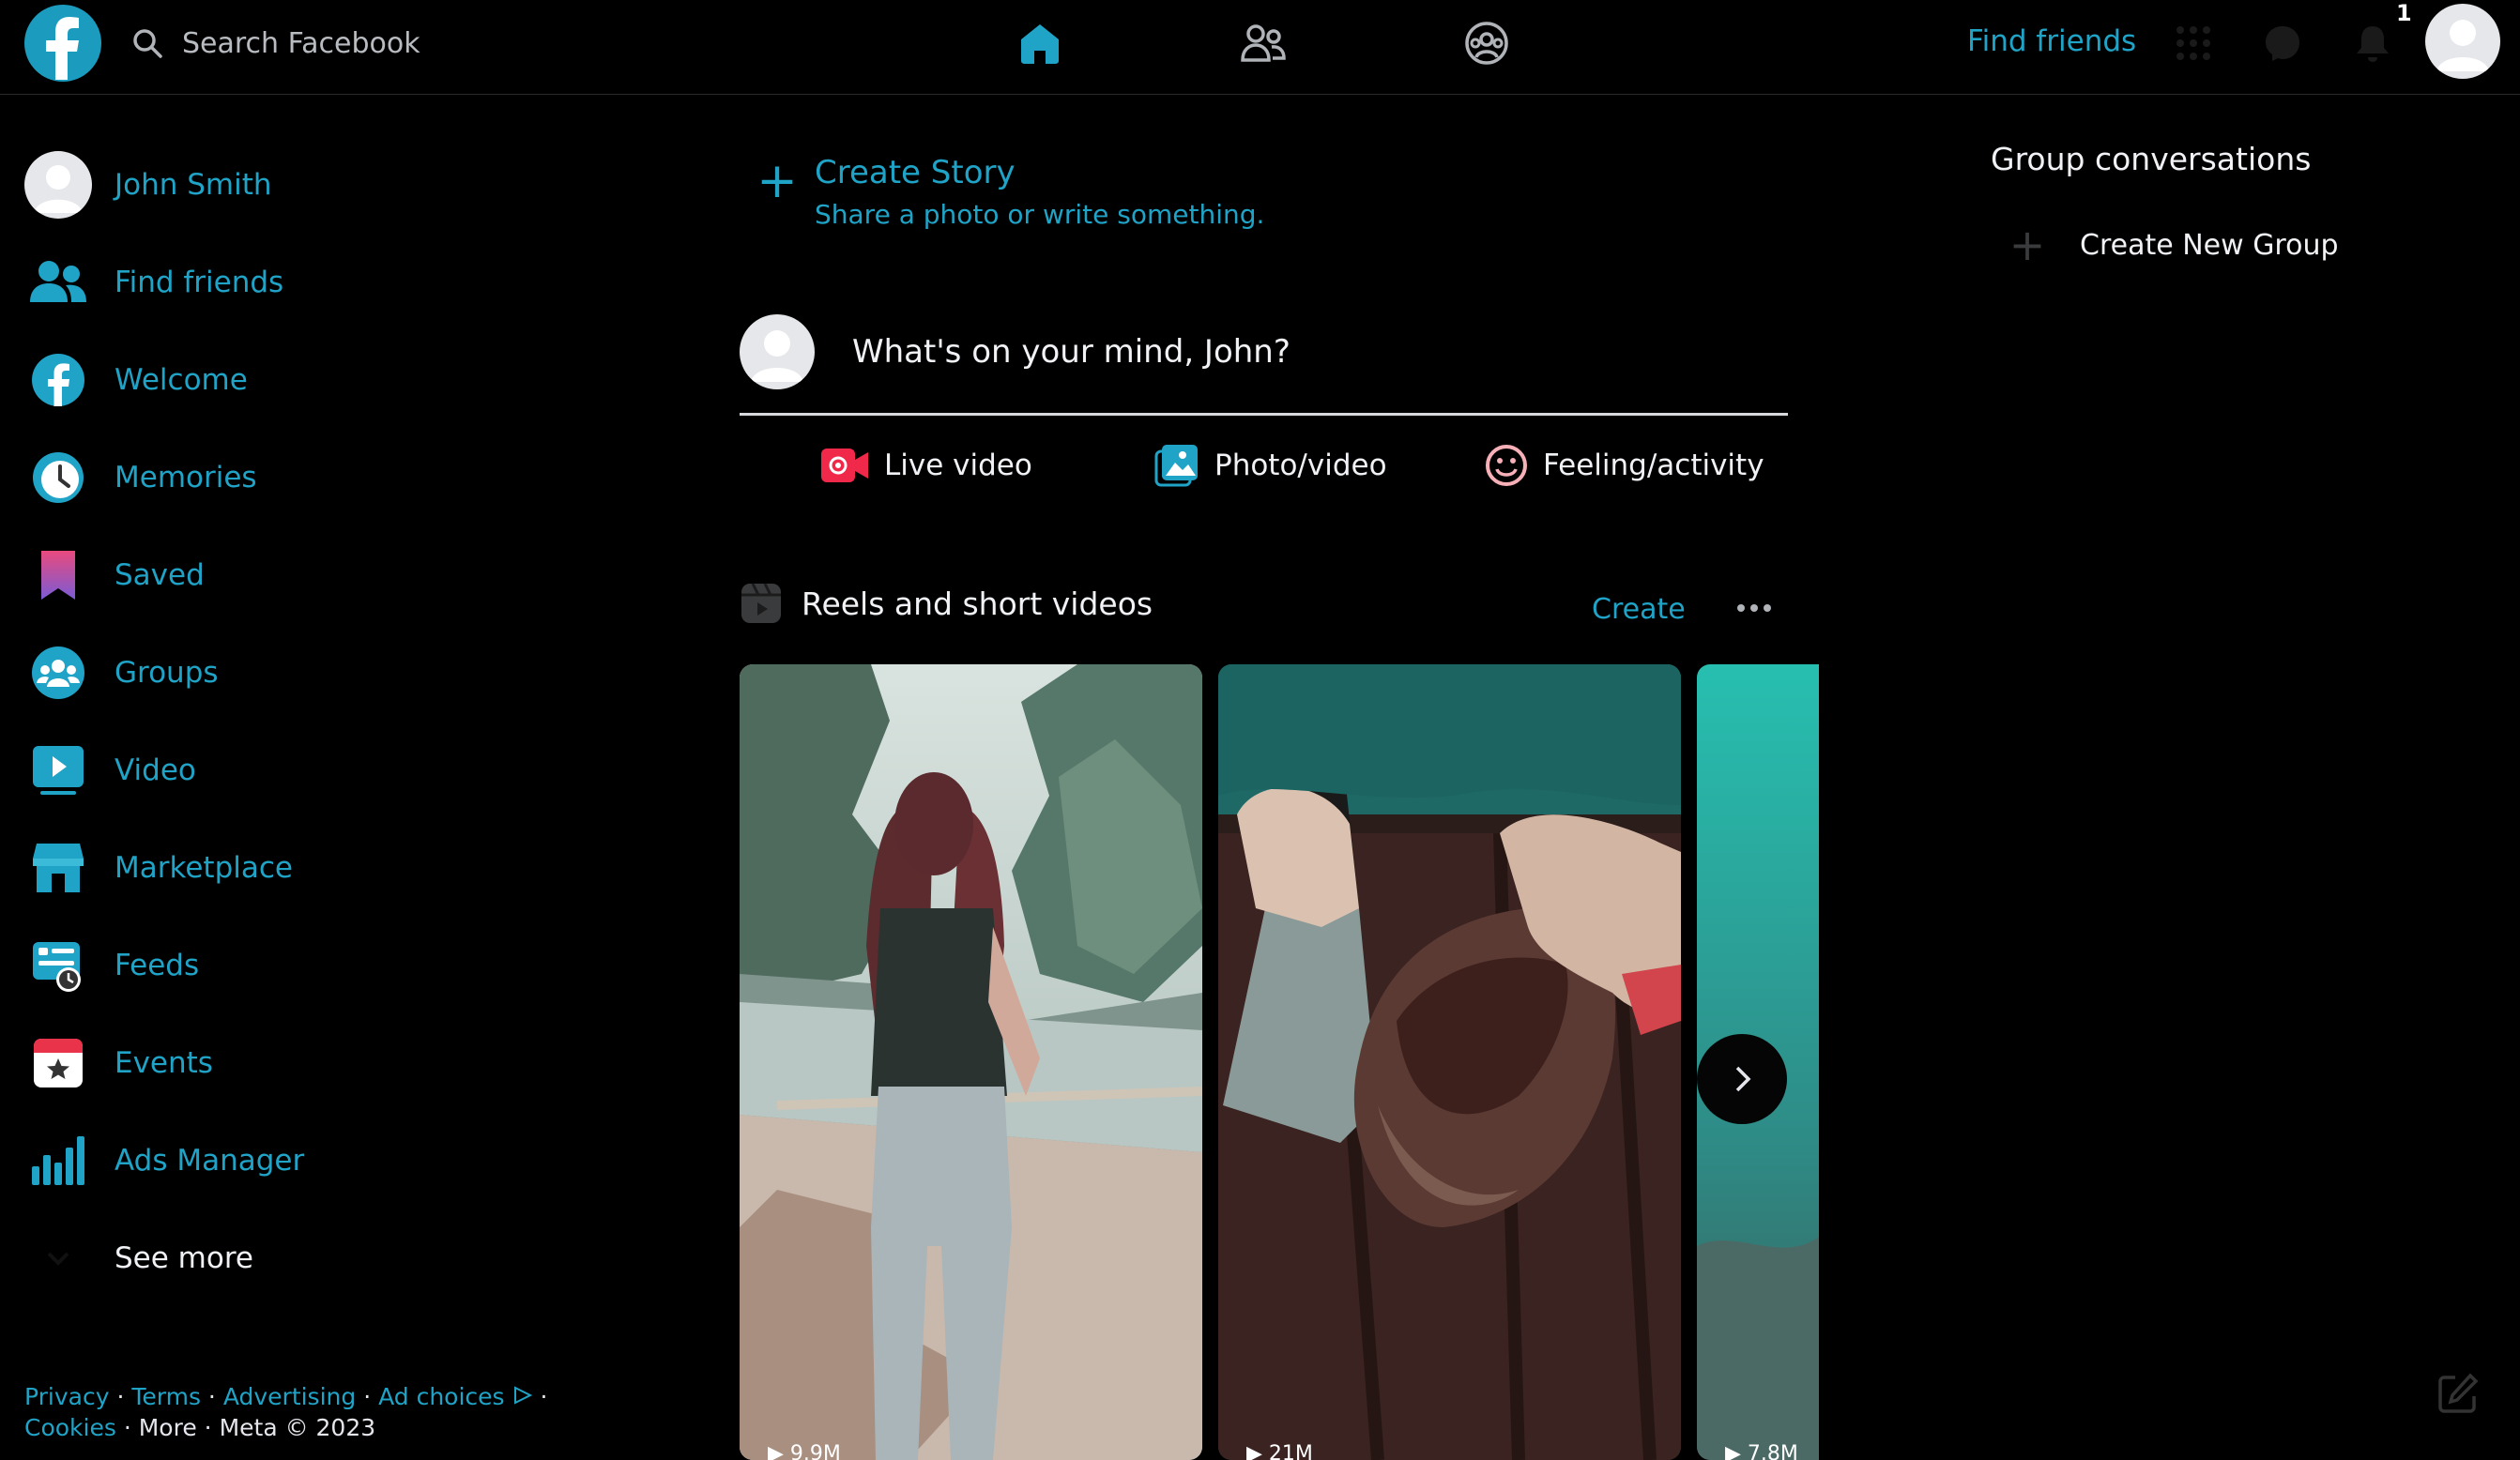  I want to click on sidebar-item-label: Ads Manager, so click(210, 1161).